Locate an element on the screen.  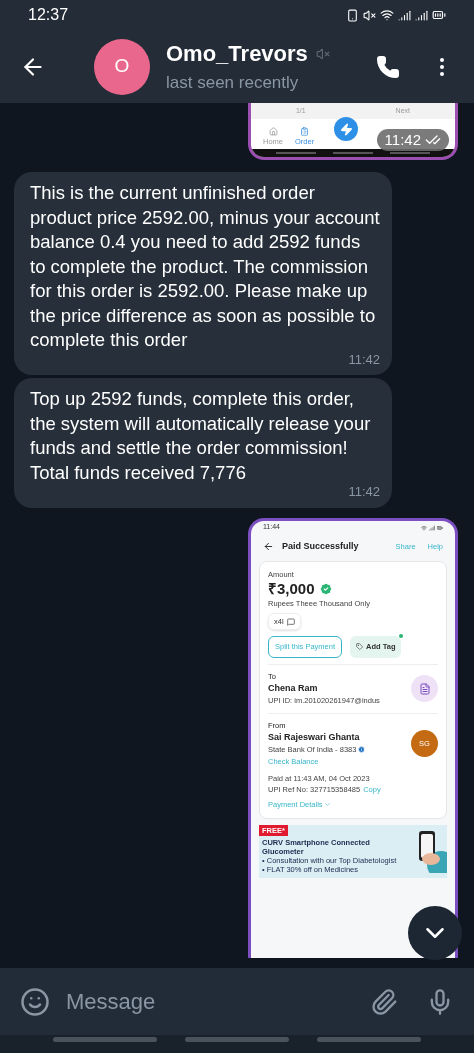
attach-icon is located at coordinates (384, 1001).